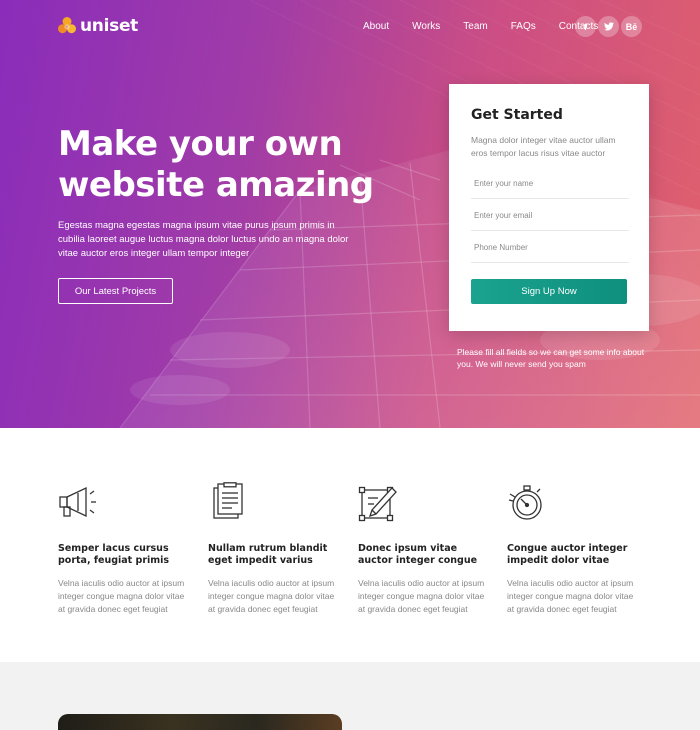 The image size is (700, 730). What do you see at coordinates (475, 26) in the screenshot?
I see `nav-link-team: Team` at bounding box center [475, 26].